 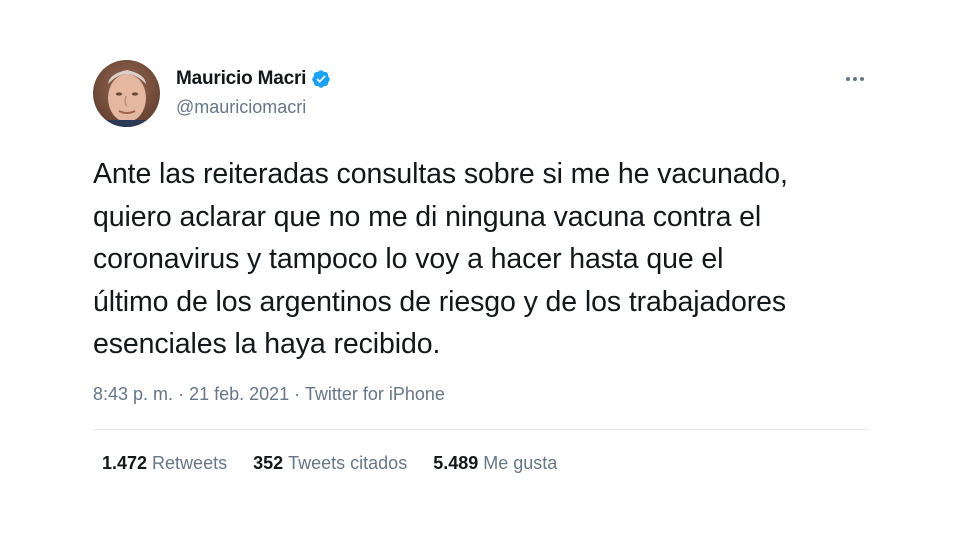 I want to click on tweet-source: Twitter for iPhone, so click(x=375, y=394).